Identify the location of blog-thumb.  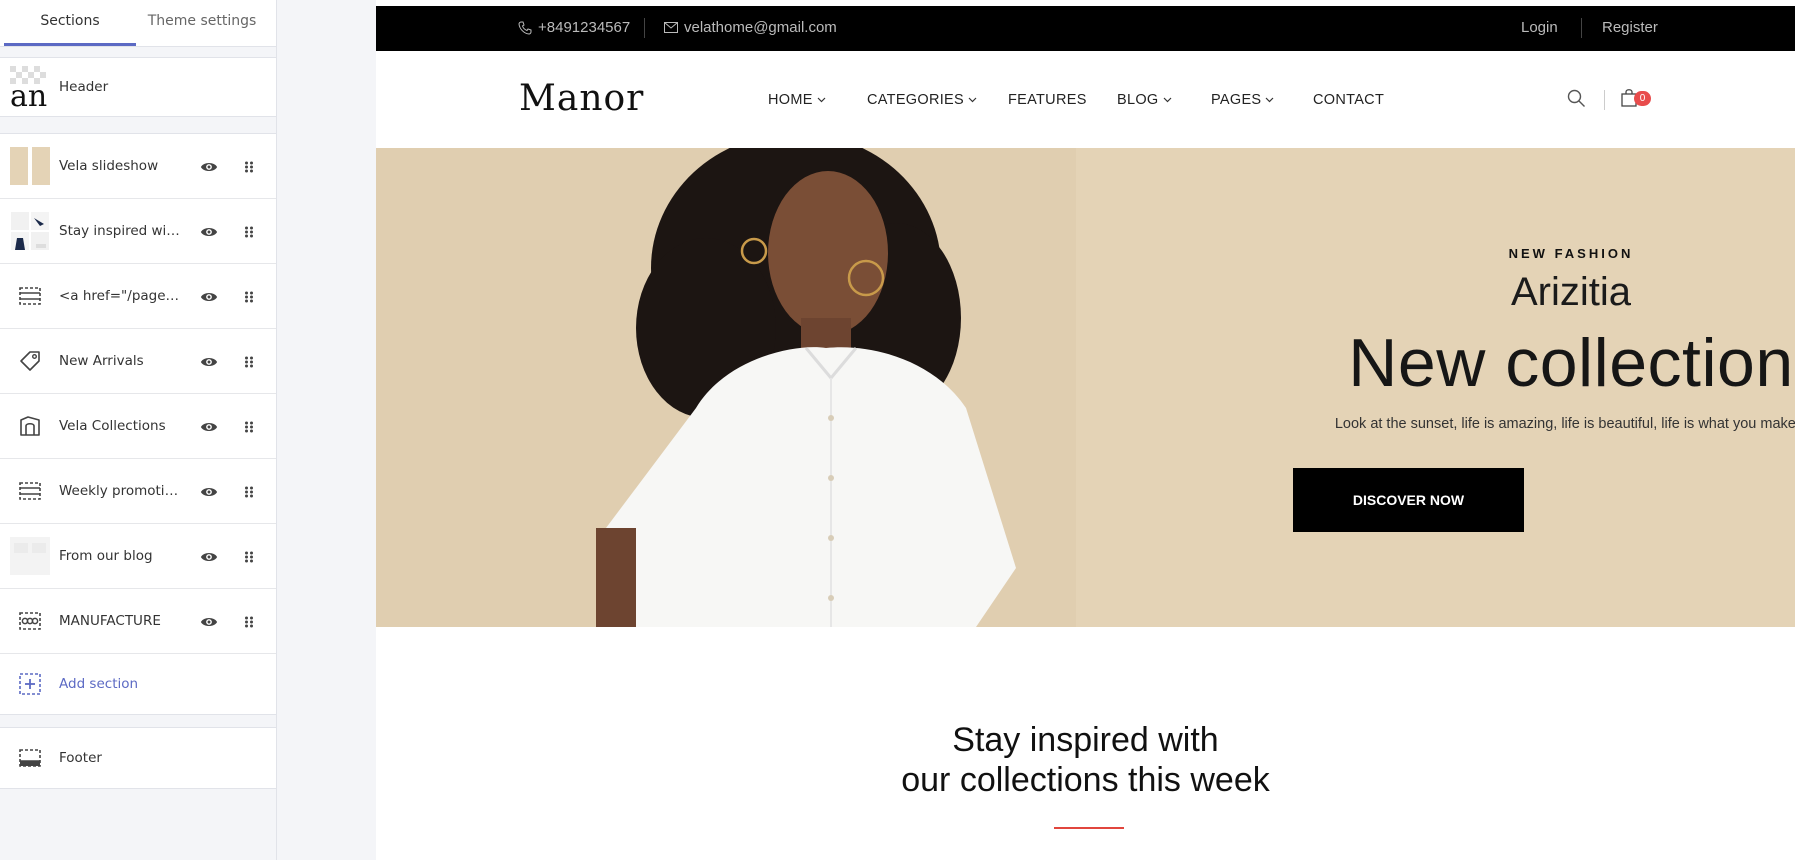
(30, 556).